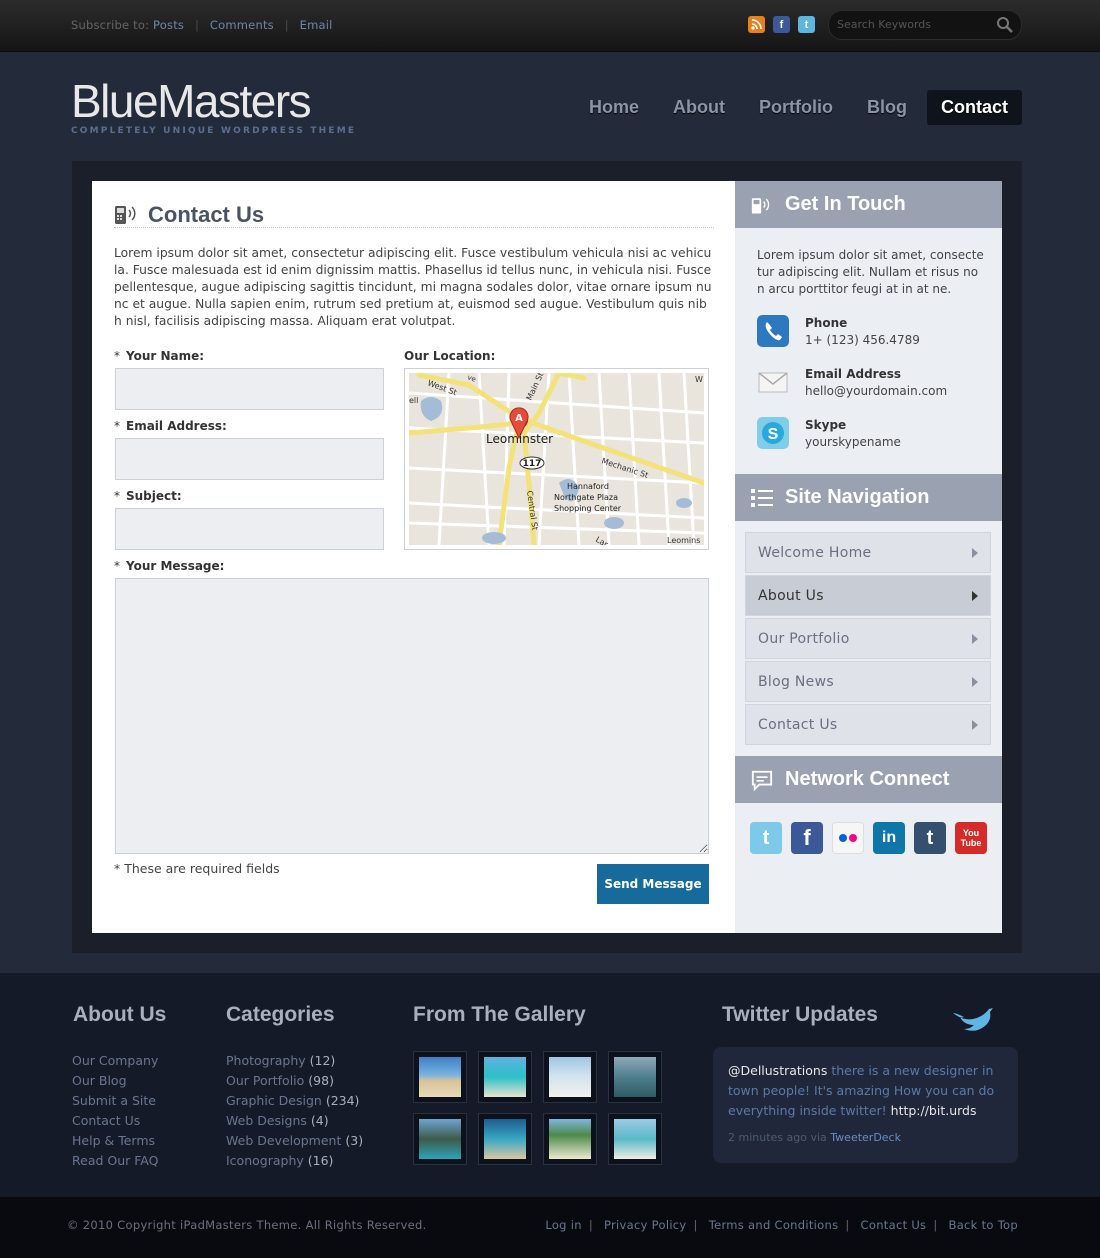 The image size is (1100, 1258). What do you see at coordinates (876, 391) in the screenshot?
I see `email-value: hello@yourdomain.com` at bounding box center [876, 391].